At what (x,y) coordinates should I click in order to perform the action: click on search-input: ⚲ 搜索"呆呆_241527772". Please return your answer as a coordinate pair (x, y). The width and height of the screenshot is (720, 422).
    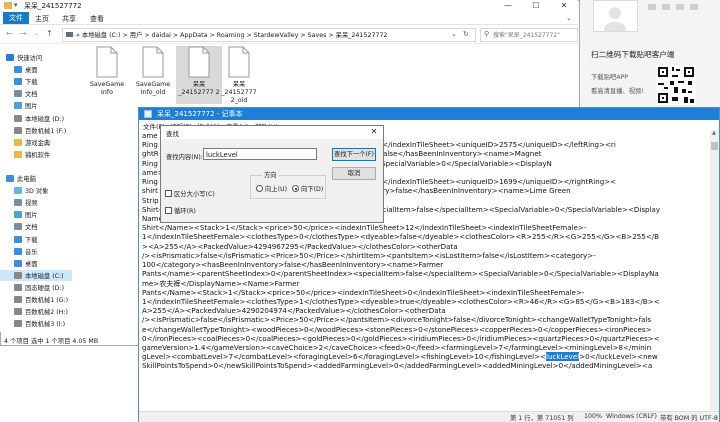
    Looking at the image, I should click on (529, 35).